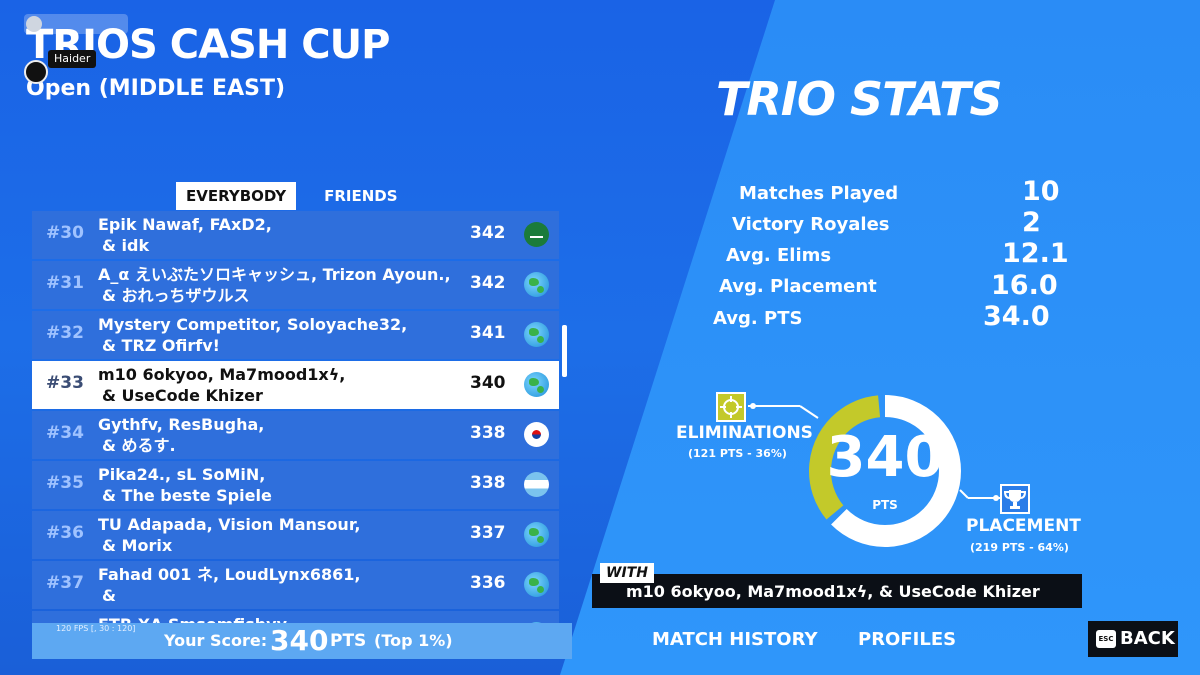  What do you see at coordinates (185, 224) in the screenshot?
I see `team-names-line1: Epik Nawaf, FAxD2,` at bounding box center [185, 224].